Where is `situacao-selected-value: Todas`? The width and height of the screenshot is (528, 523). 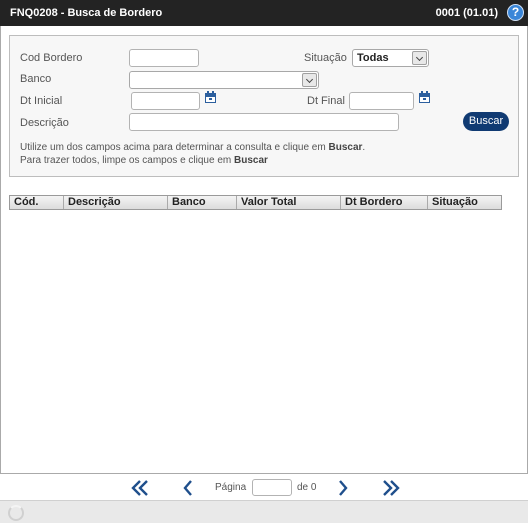
situacao-selected-value: Todas is located at coordinates (373, 58).